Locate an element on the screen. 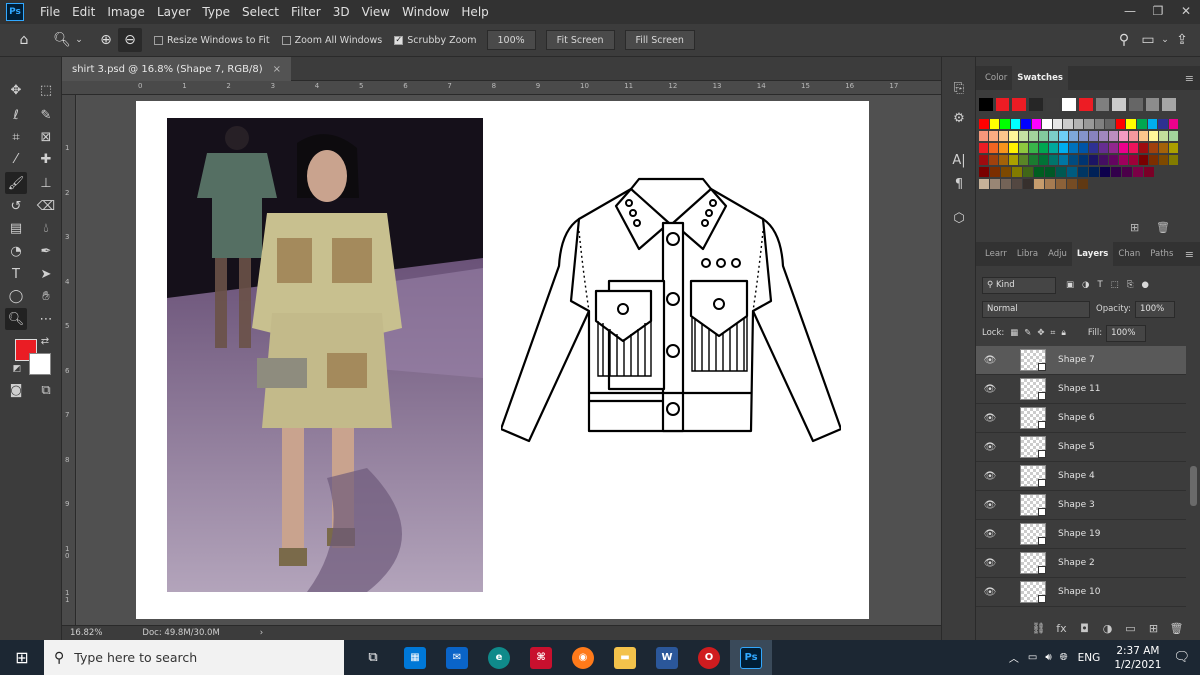  gradient-tool-icon: ▤ is located at coordinates (16, 228).